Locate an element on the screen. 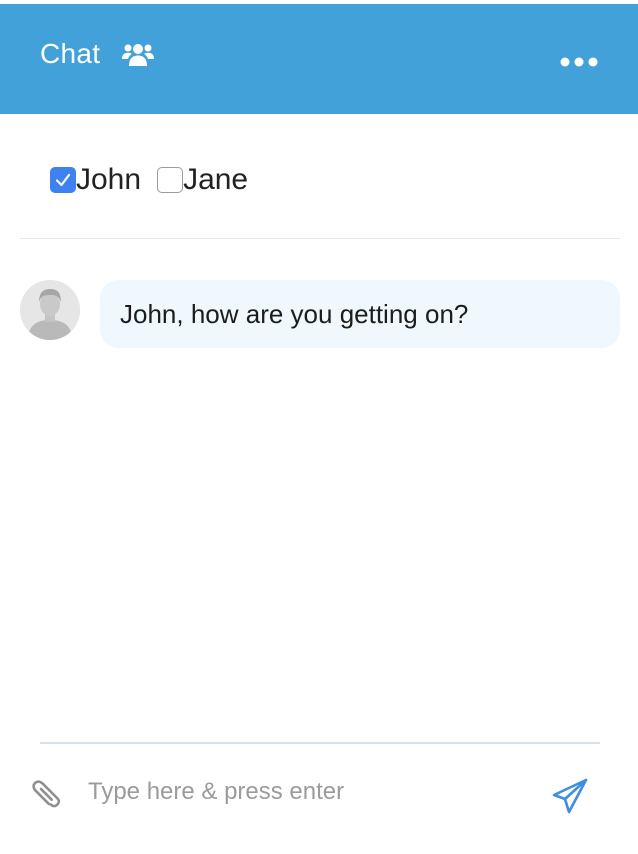 This screenshot has height=854, width=638. users-group-icon is located at coordinates (138, 55).